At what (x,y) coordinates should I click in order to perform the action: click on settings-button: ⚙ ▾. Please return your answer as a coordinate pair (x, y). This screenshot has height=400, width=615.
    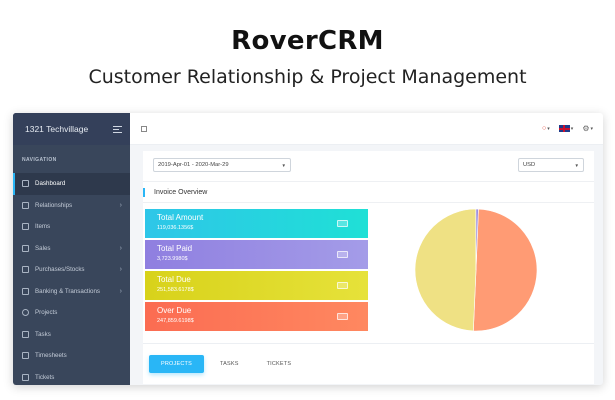
    Looking at the image, I should click on (587, 128).